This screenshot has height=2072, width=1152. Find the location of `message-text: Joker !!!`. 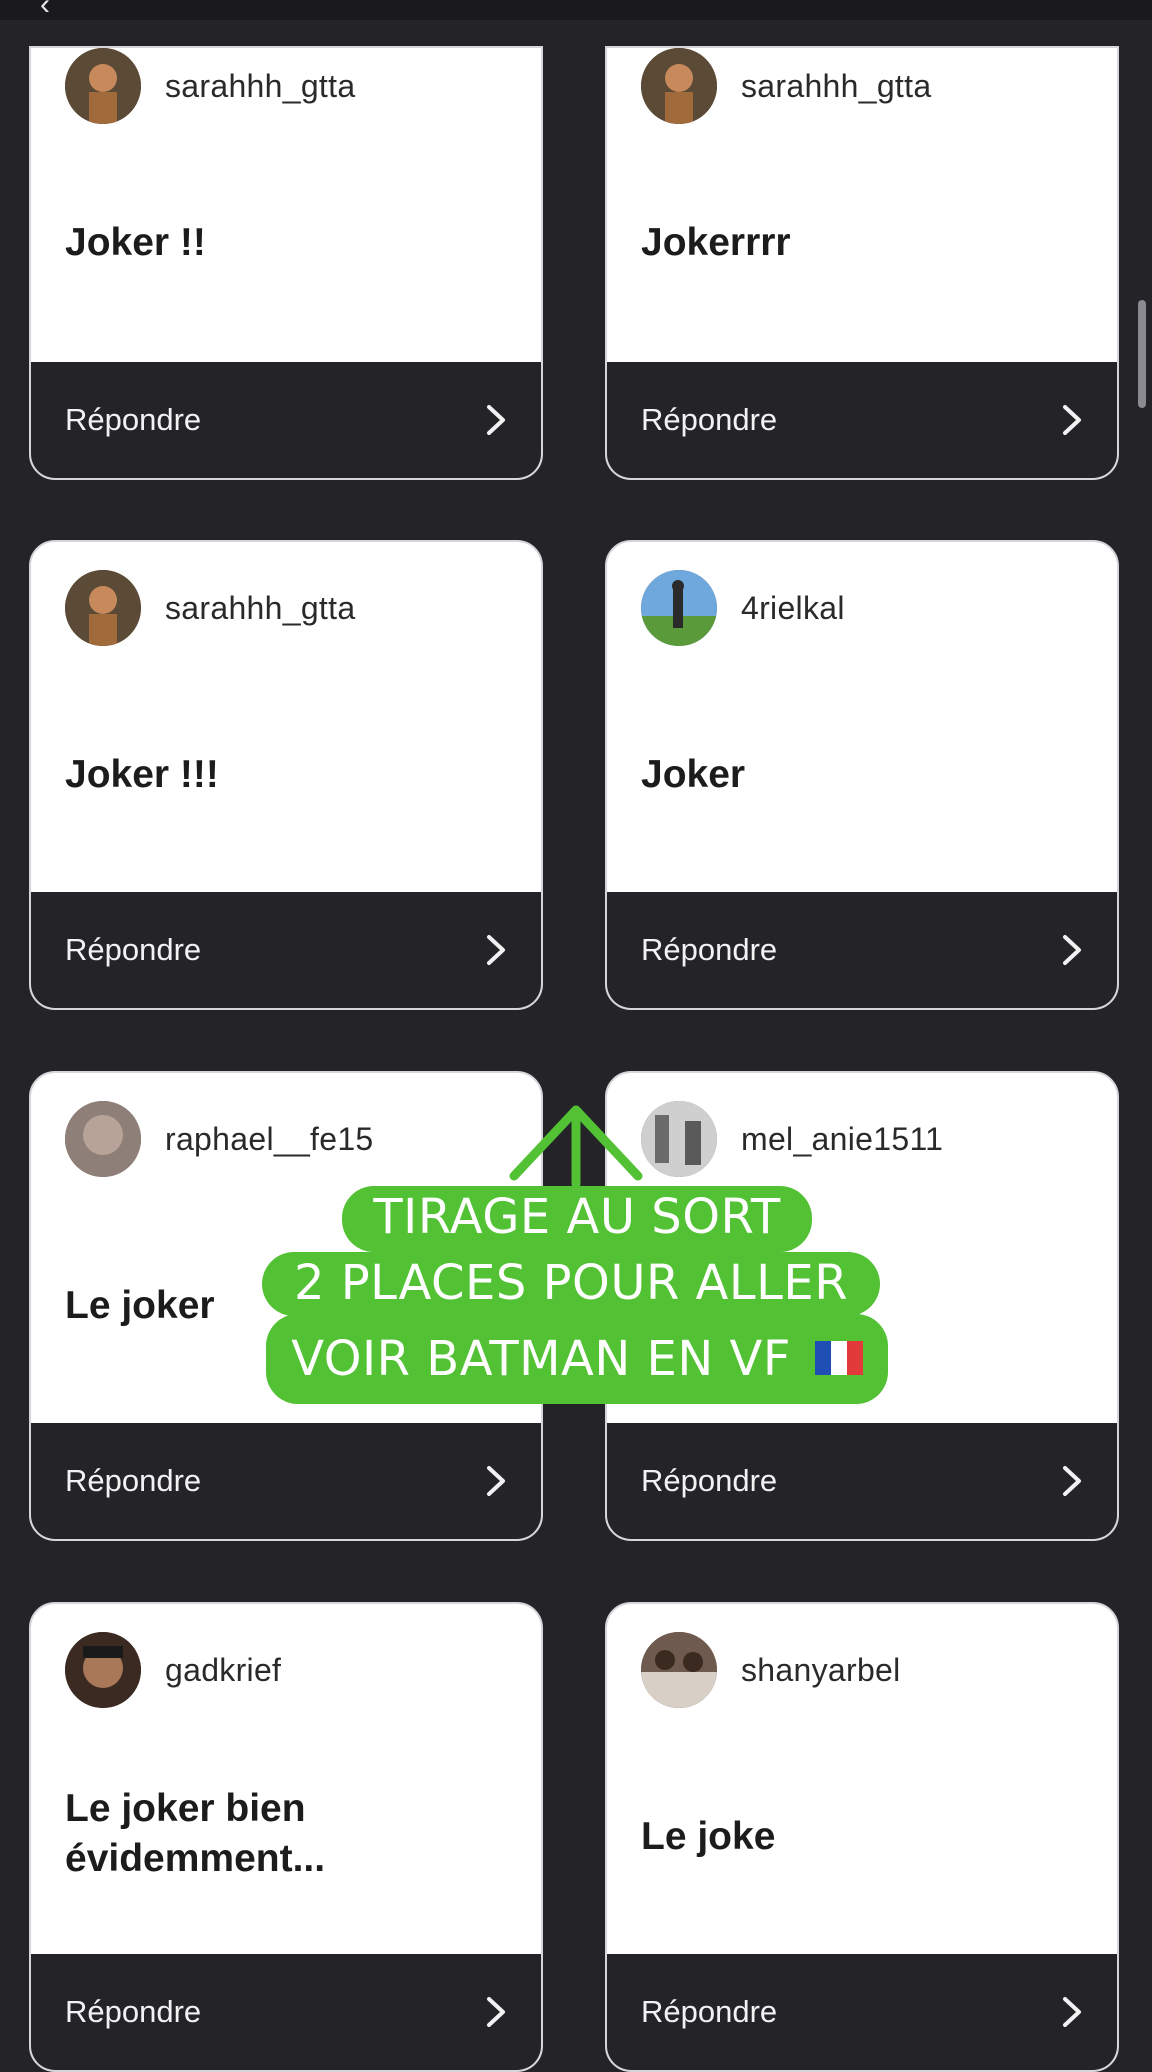

message-text: Joker !!! is located at coordinates (142, 774).